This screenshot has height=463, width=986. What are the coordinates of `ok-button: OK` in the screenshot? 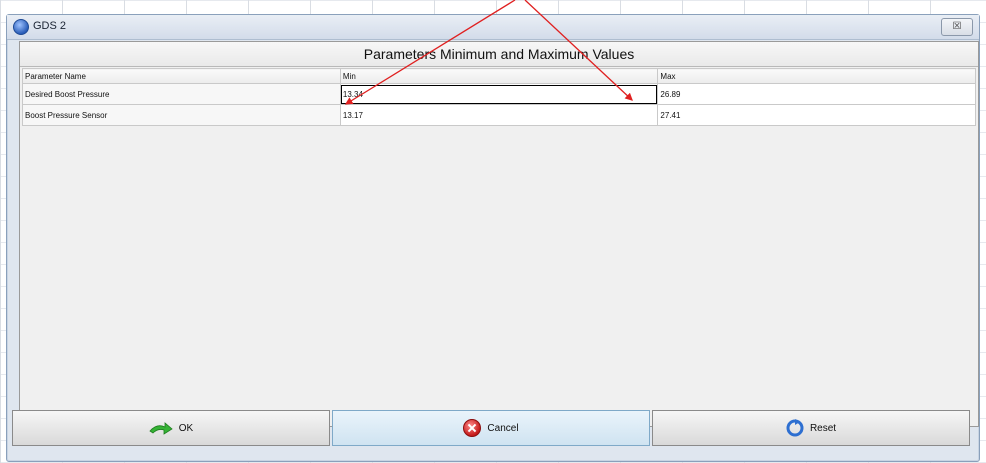 It's located at (171, 428).